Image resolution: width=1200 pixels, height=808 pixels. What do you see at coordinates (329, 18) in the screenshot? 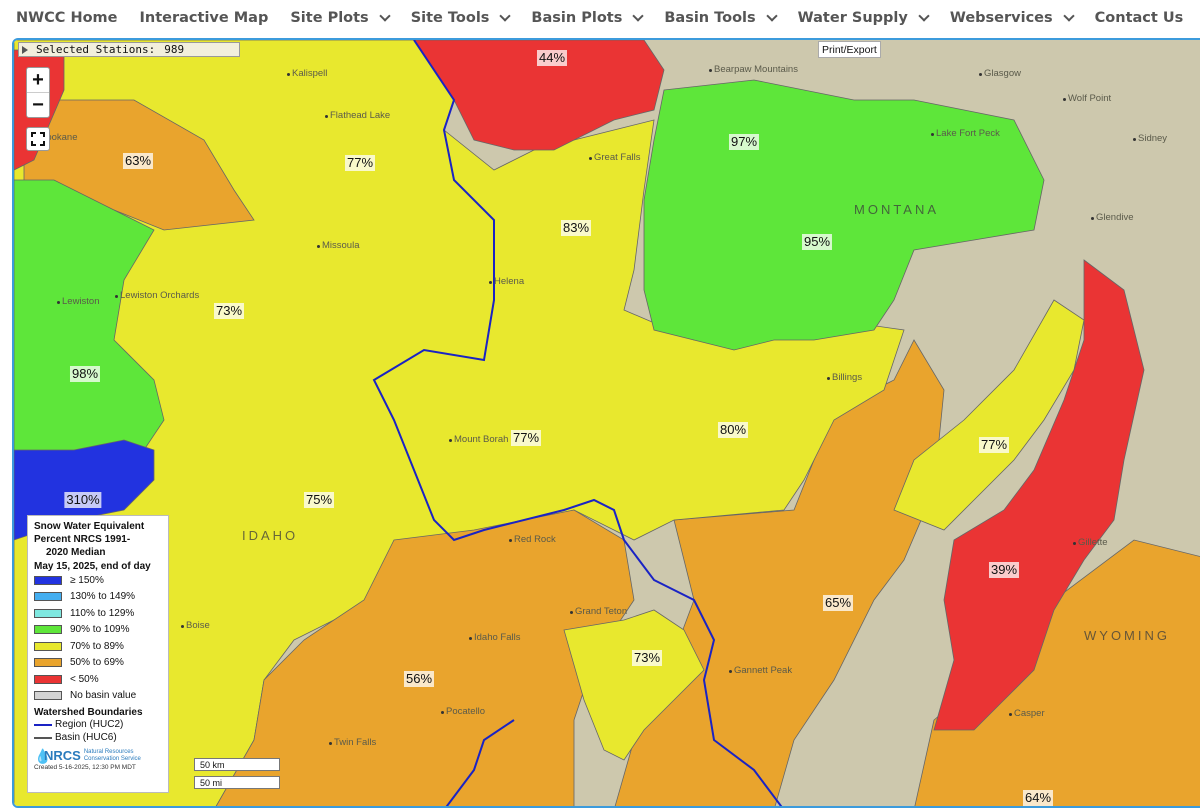
I see `nav-label: Site Plots` at bounding box center [329, 18].